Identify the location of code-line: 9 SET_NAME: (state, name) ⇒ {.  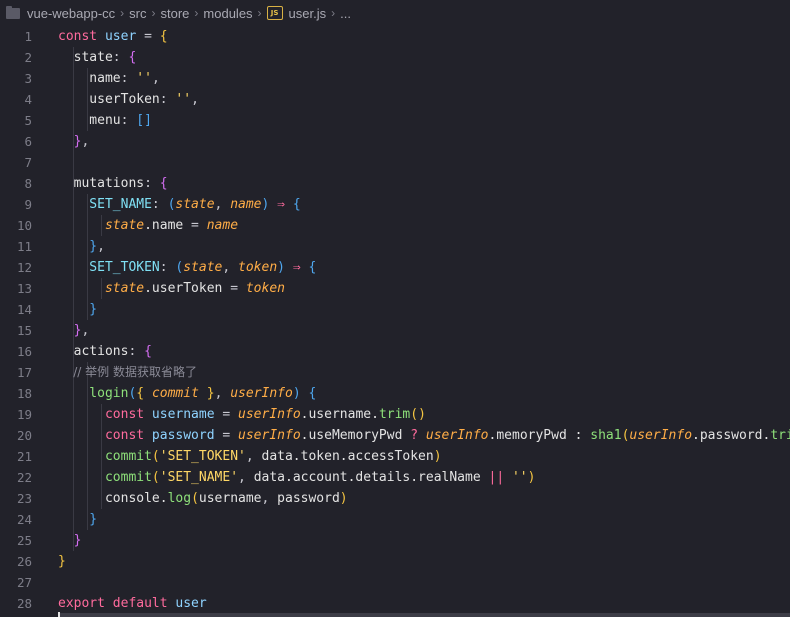
(395, 204).